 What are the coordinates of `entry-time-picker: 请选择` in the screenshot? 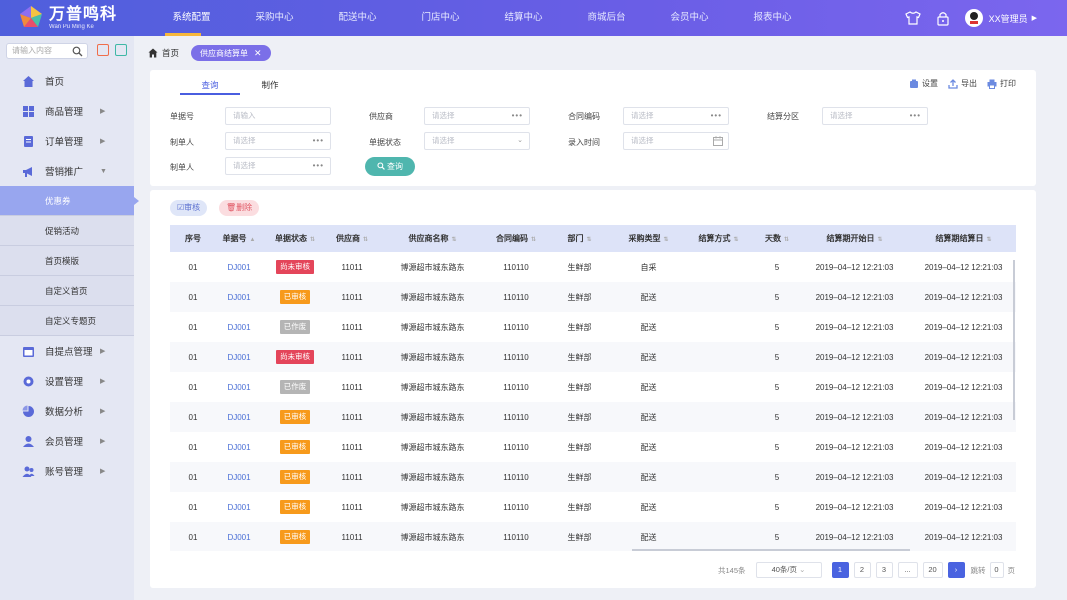 It's located at (676, 141).